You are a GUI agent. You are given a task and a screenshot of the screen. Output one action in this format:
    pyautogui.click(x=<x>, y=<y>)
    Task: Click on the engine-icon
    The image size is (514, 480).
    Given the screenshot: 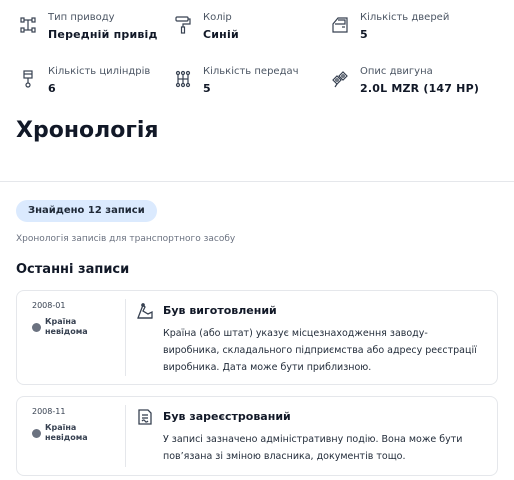 What is the action you would take?
    pyautogui.click(x=340, y=79)
    